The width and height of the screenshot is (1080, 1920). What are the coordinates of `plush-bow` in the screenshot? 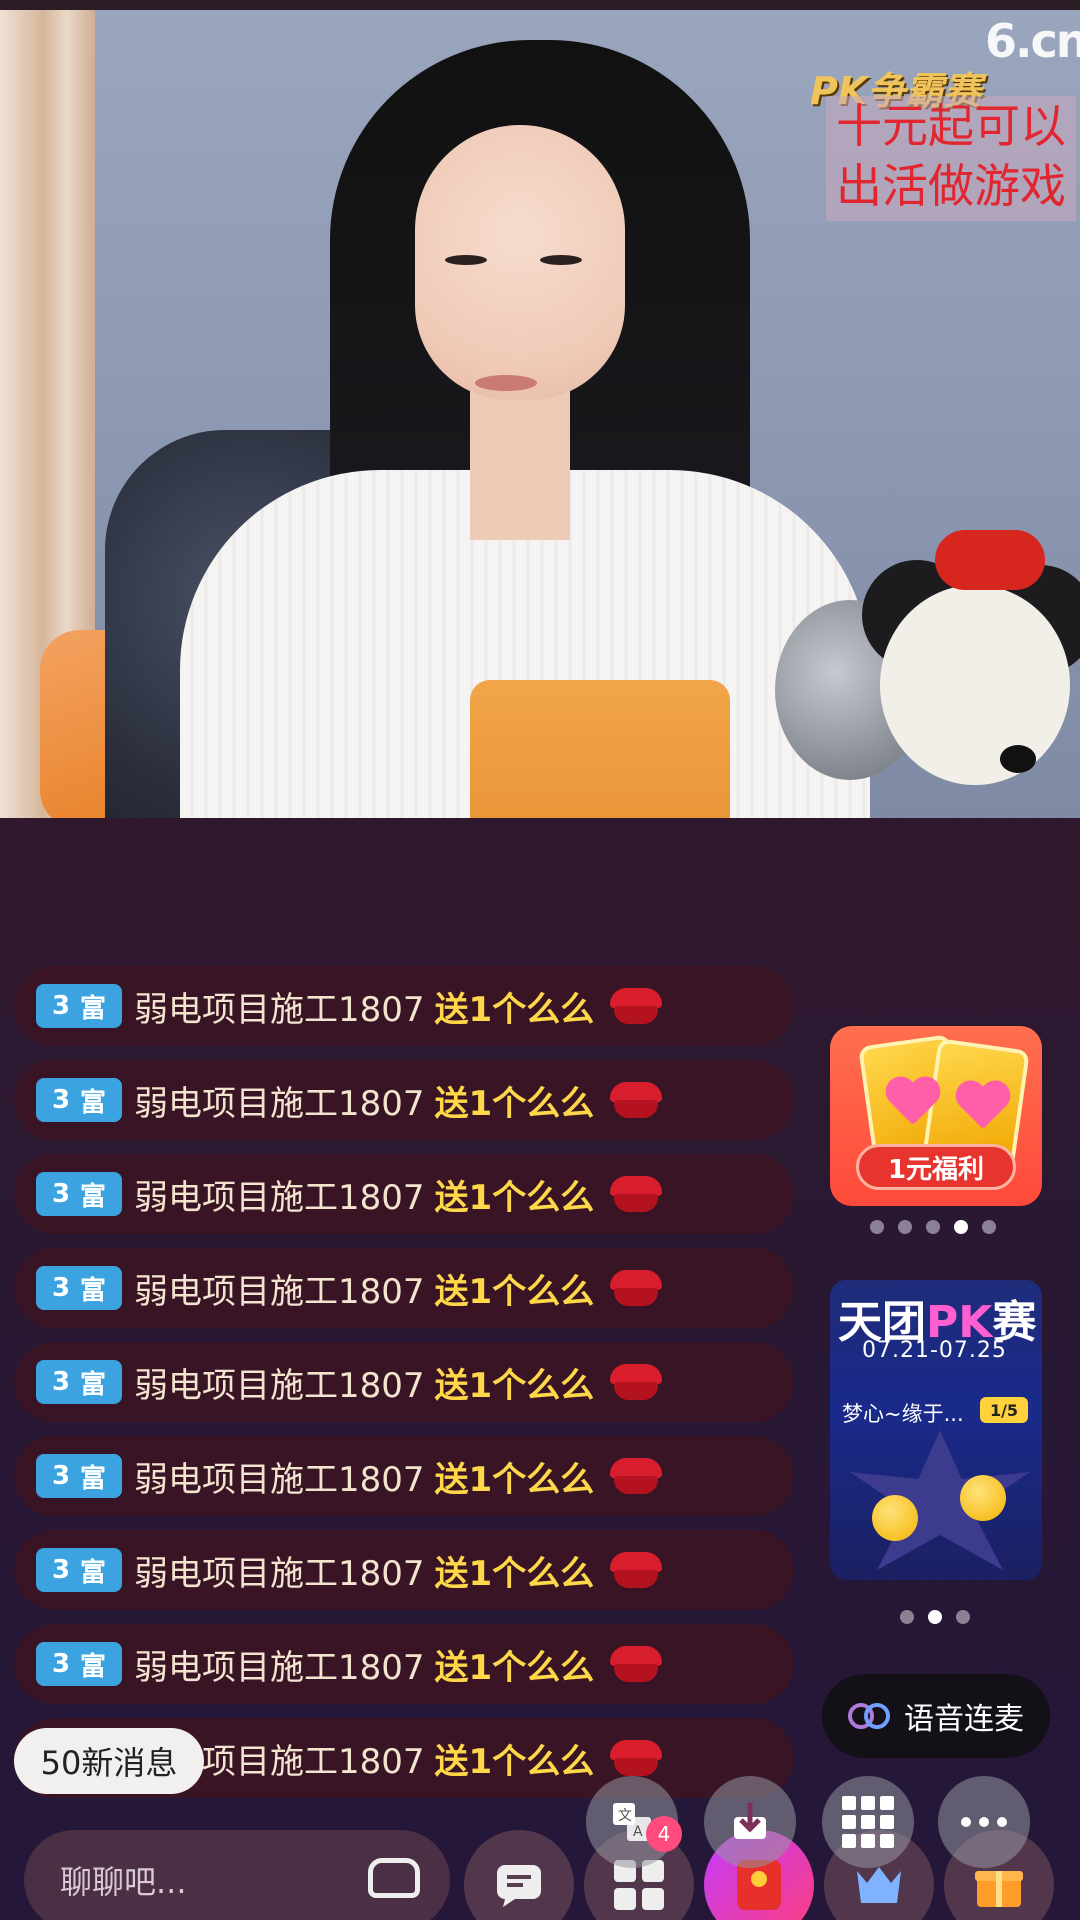 It's located at (990, 560).